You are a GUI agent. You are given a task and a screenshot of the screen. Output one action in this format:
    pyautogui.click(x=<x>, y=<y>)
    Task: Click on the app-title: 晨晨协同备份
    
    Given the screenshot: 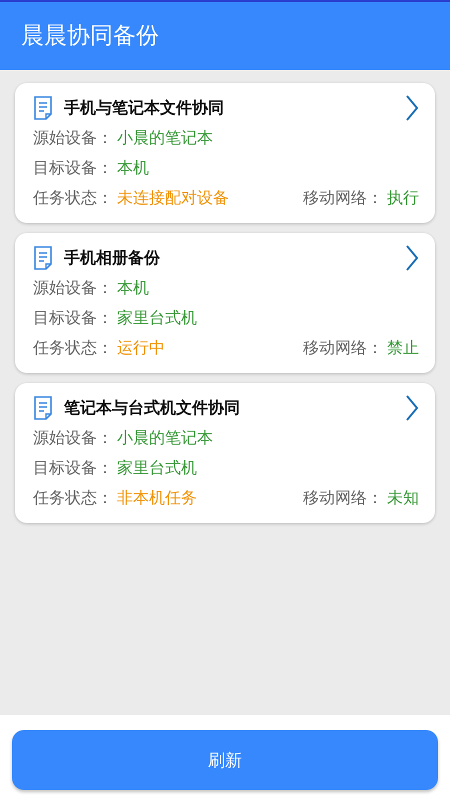 What is the action you would take?
    pyautogui.click(x=90, y=36)
    